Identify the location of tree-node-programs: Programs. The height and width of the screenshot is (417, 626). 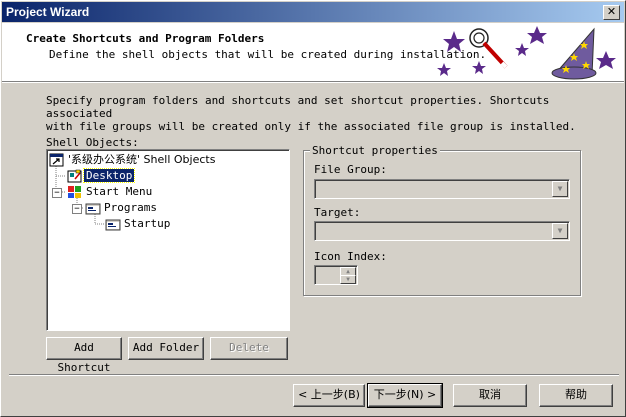
(122, 208).